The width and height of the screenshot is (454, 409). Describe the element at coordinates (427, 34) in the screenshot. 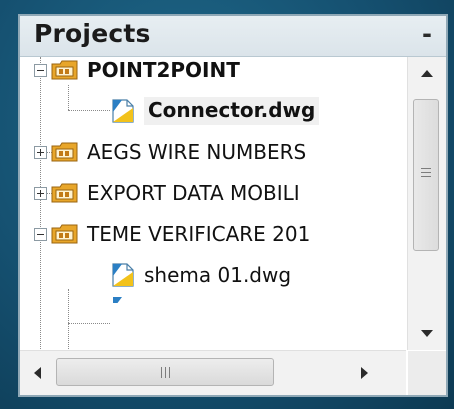

I see `minimize-button: -` at that location.